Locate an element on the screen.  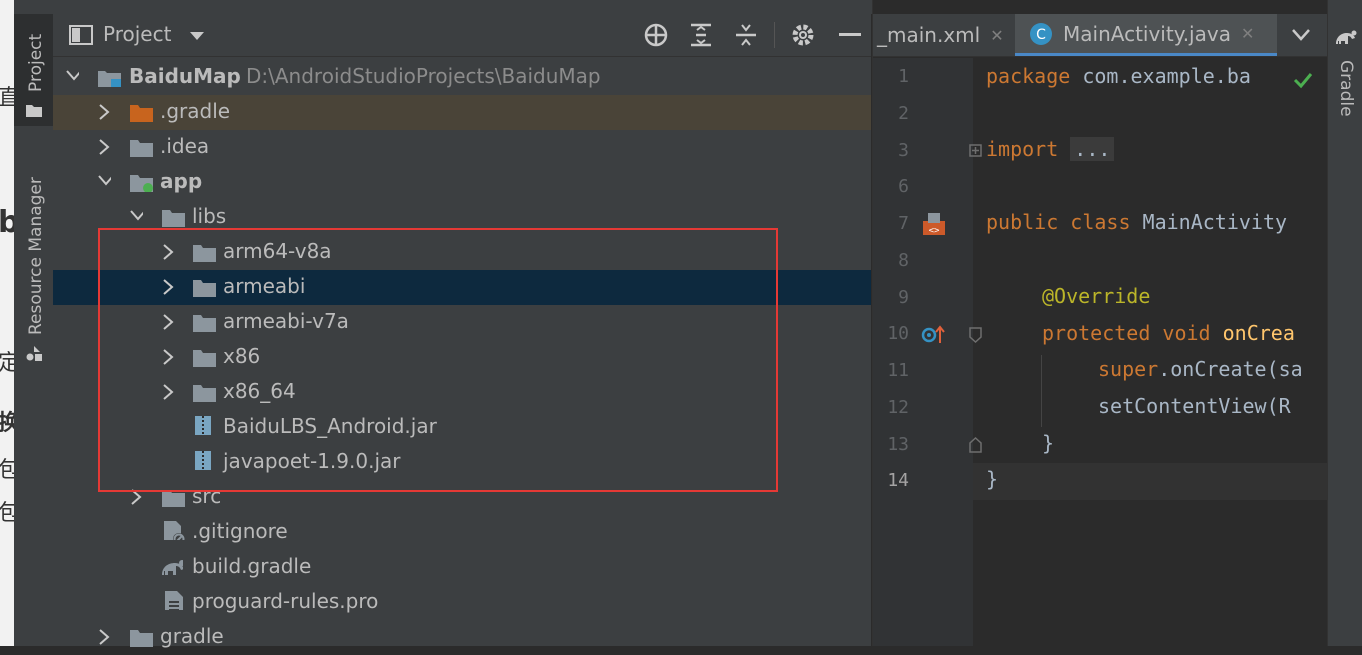
tab-main-xml: _main.xml ✕ is located at coordinates (944, 35).